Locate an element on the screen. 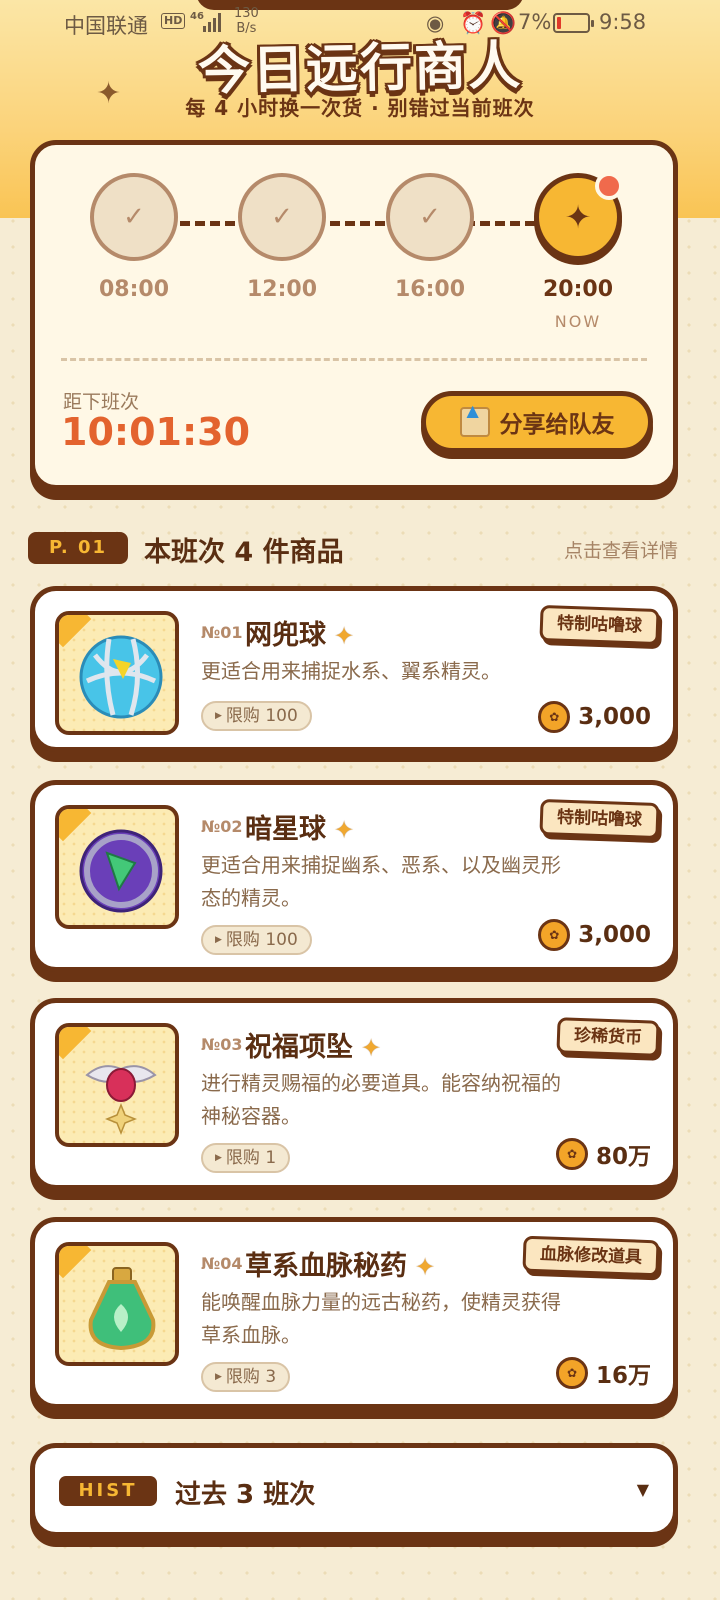 The width and height of the screenshot is (720, 1600). slot-time: 16:00 is located at coordinates (430, 289).